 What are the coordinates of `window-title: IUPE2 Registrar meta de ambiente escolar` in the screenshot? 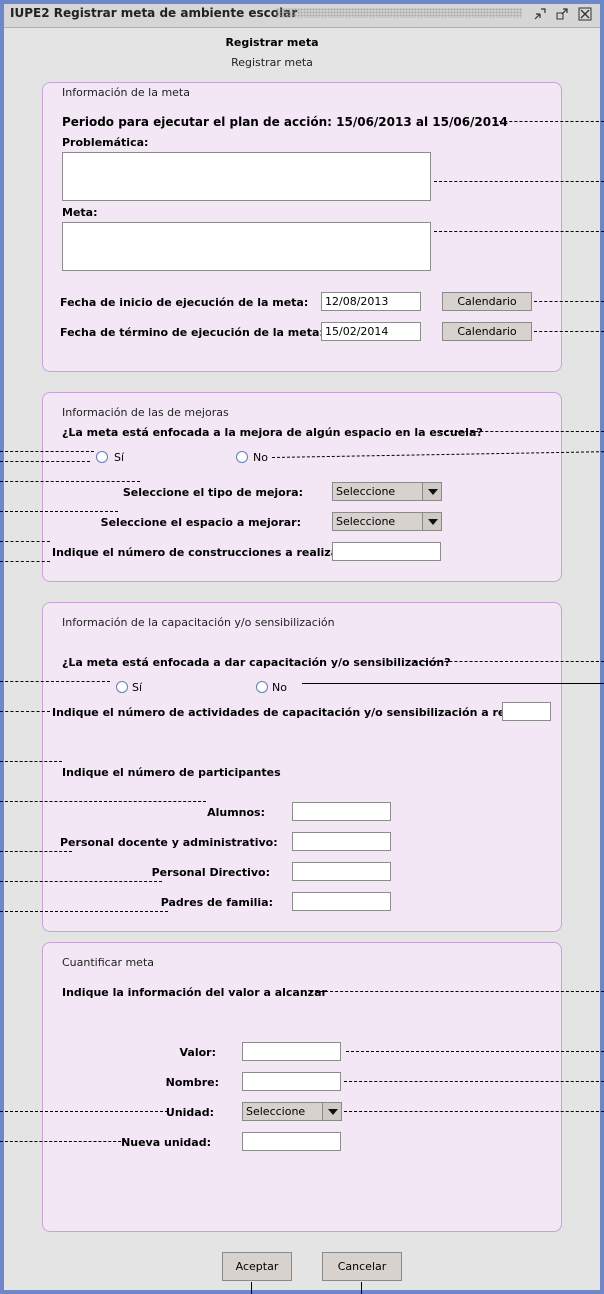 It's located at (154, 13).